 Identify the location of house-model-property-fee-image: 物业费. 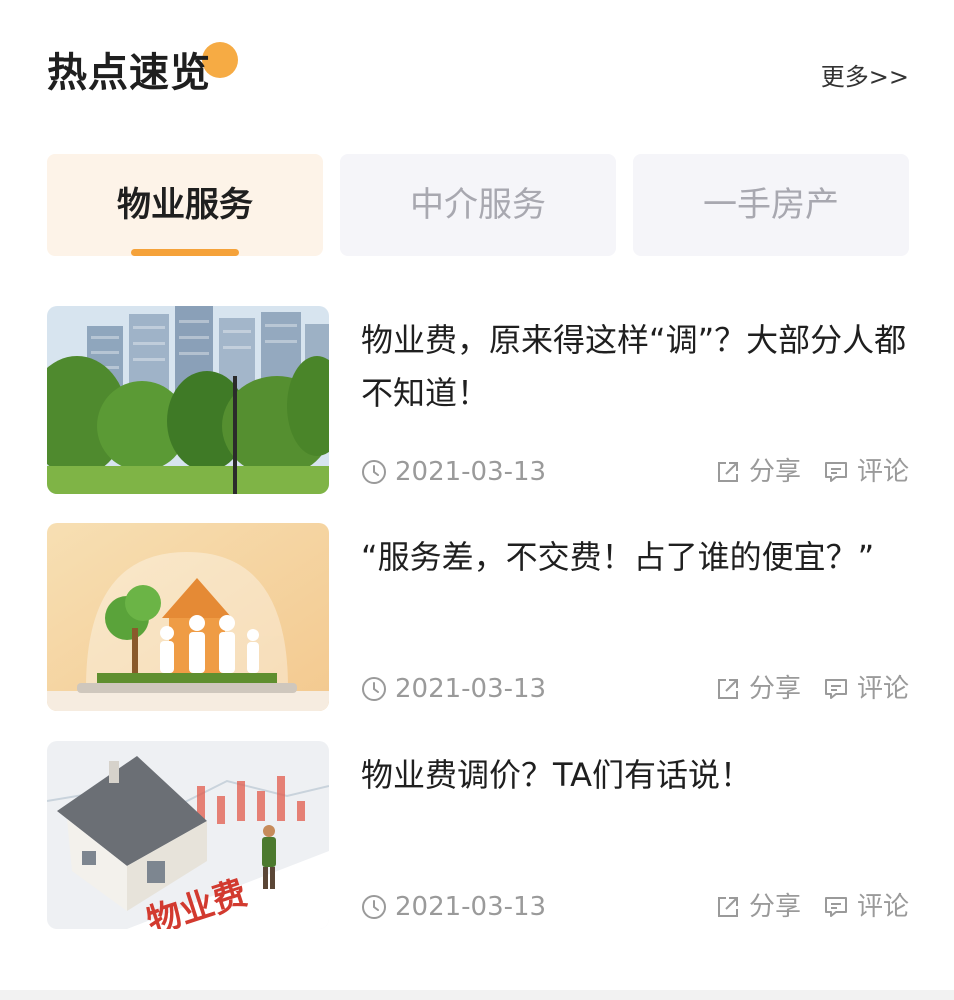
(188, 835).